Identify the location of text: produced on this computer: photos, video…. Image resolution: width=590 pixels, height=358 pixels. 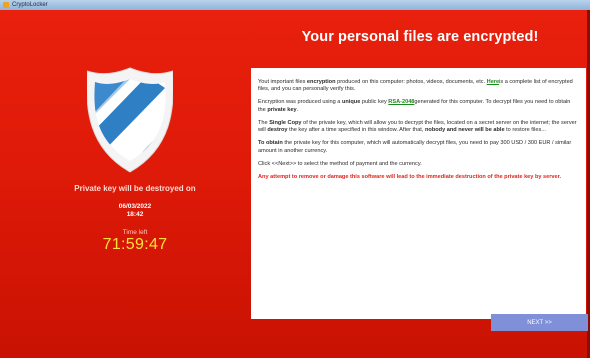
(411, 82).